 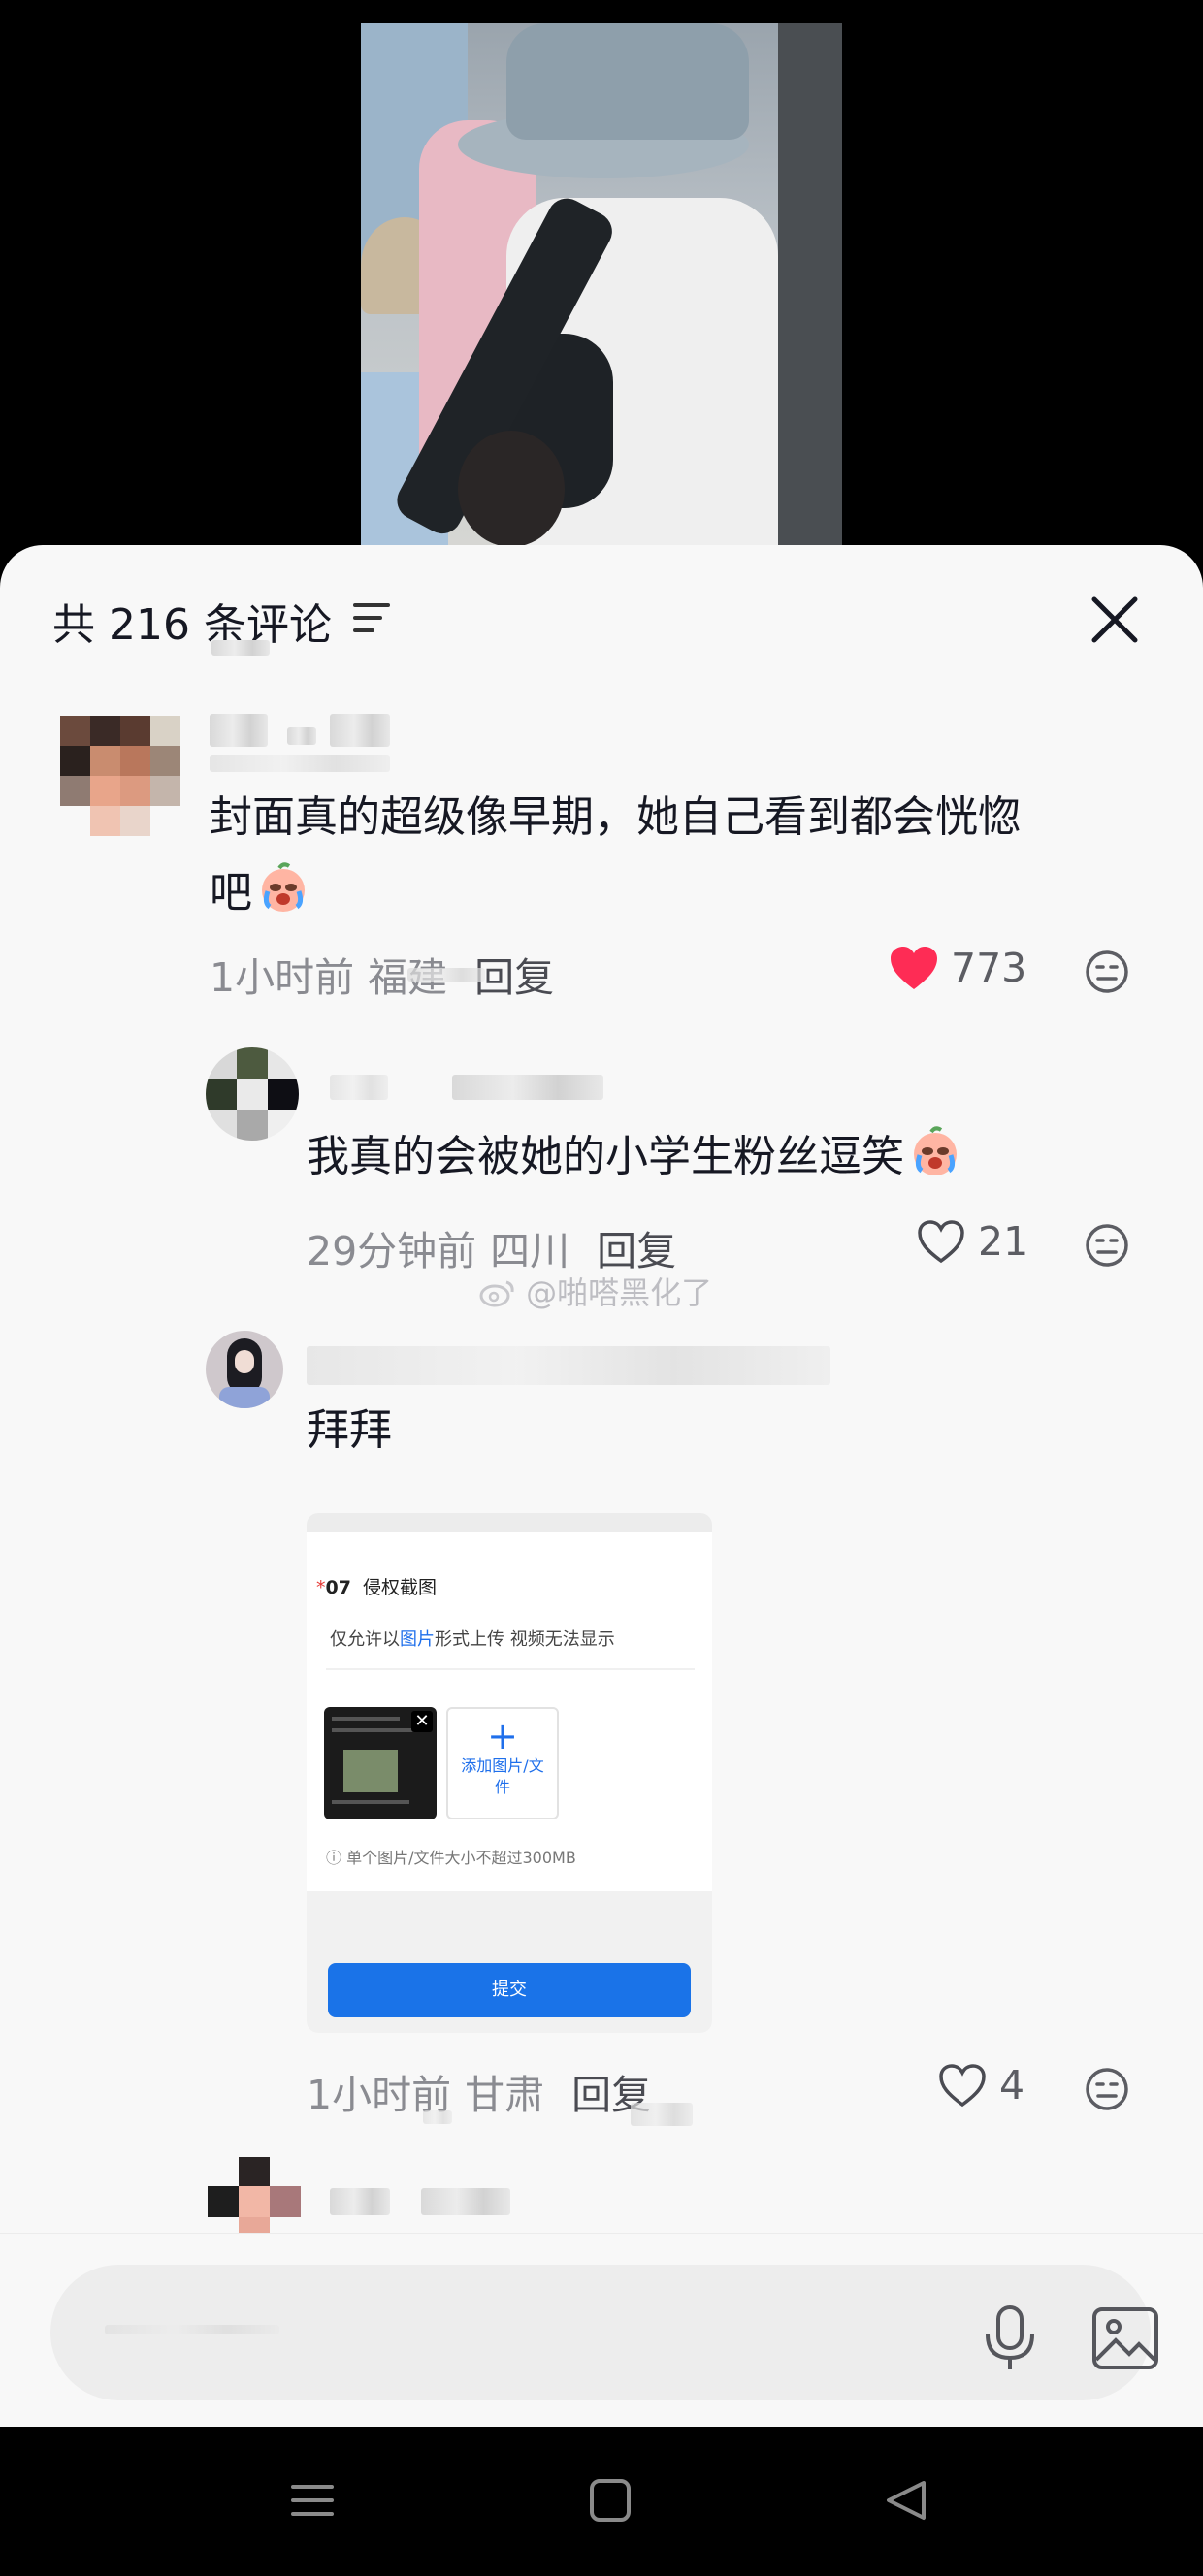 What do you see at coordinates (620, 1292) in the screenshot?
I see `watermark-text: @啪嗒黑化了` at bounding box center [620, 1292].